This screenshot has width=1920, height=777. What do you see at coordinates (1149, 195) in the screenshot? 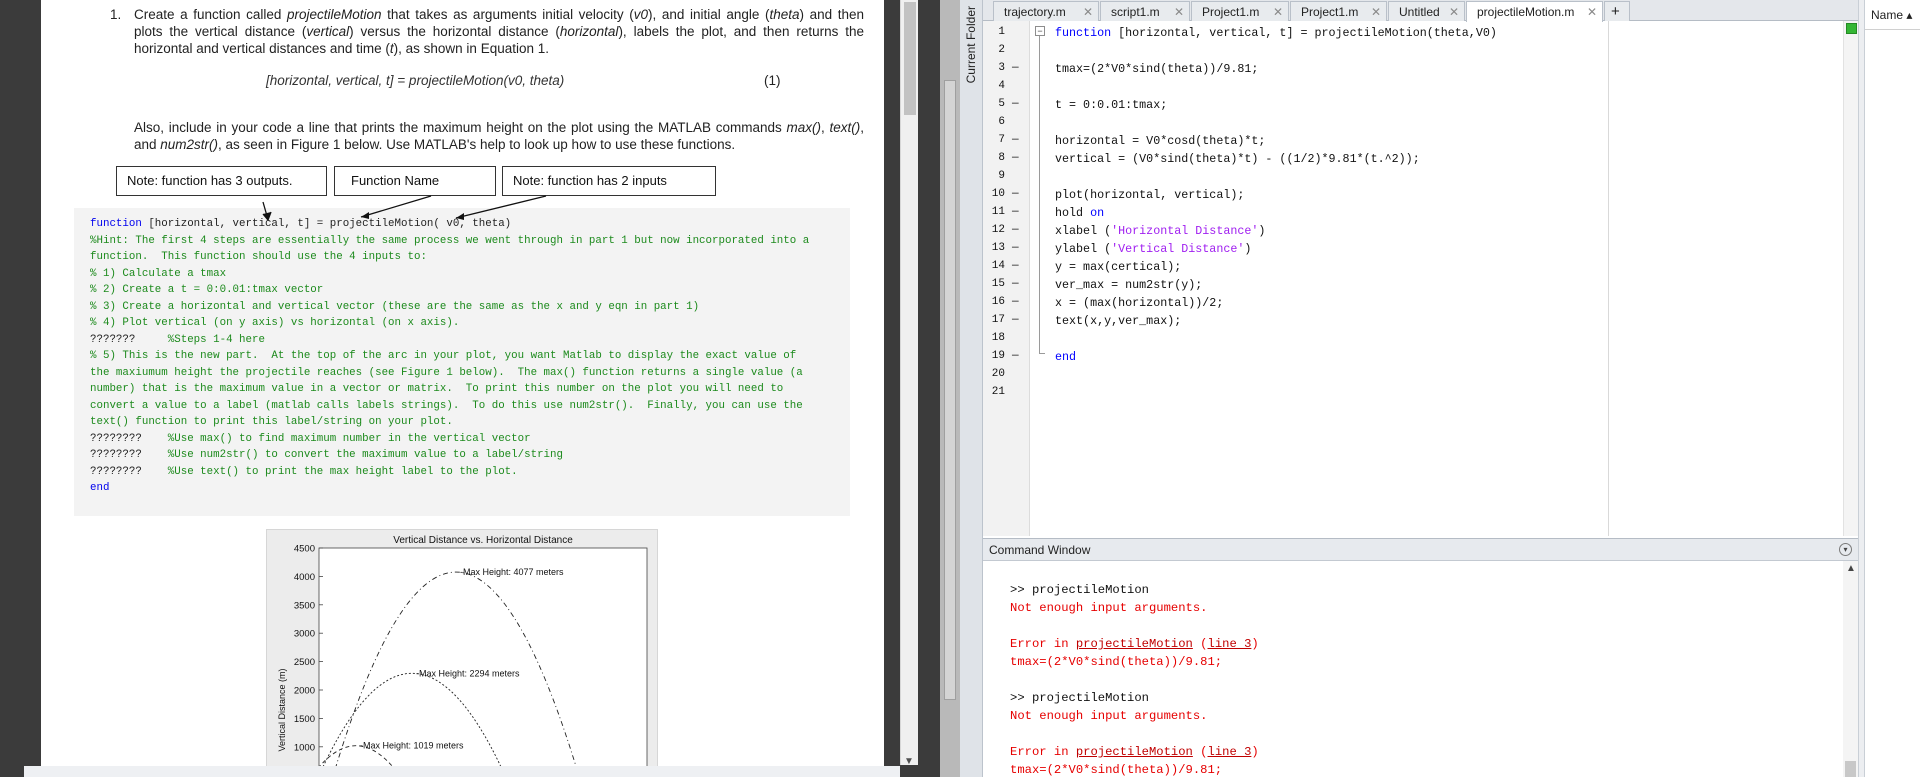
I see `editor-code-line: plot(horizontal, vertical);` at bounding box center [1149, 195].